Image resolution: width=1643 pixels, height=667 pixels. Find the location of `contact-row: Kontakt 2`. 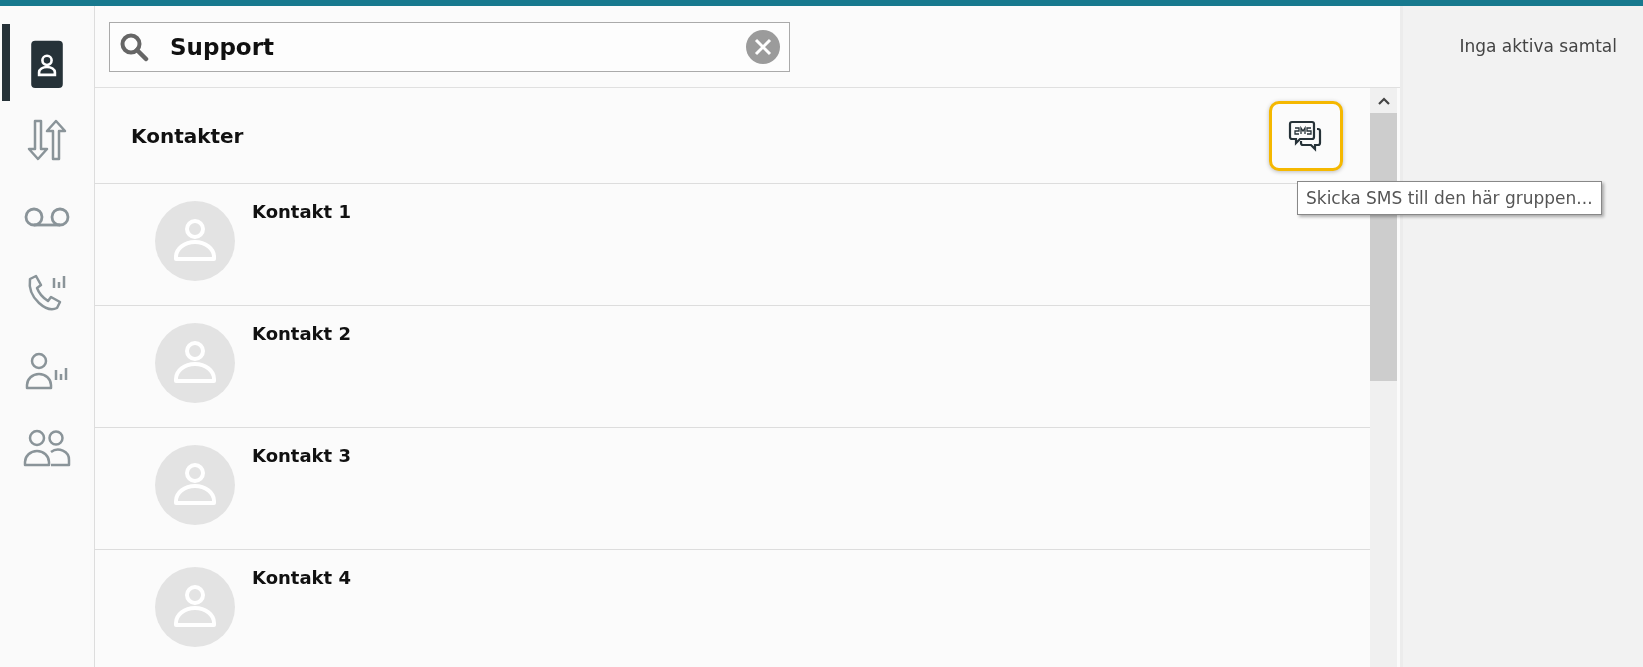

contact-row: Kontakt 2 is located at coordinates (732, 367).